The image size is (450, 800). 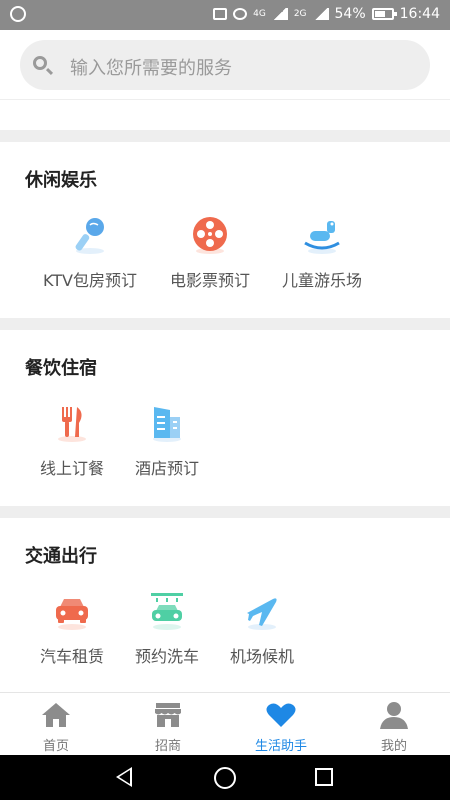 I want to click on heart-icon, so click(x=281, y=715).